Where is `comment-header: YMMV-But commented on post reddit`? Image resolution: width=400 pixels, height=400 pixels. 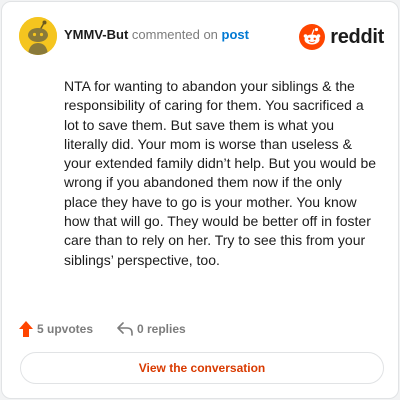 comment-header: YMMV-But commented on post reddit is located at coordinates (201, 37).